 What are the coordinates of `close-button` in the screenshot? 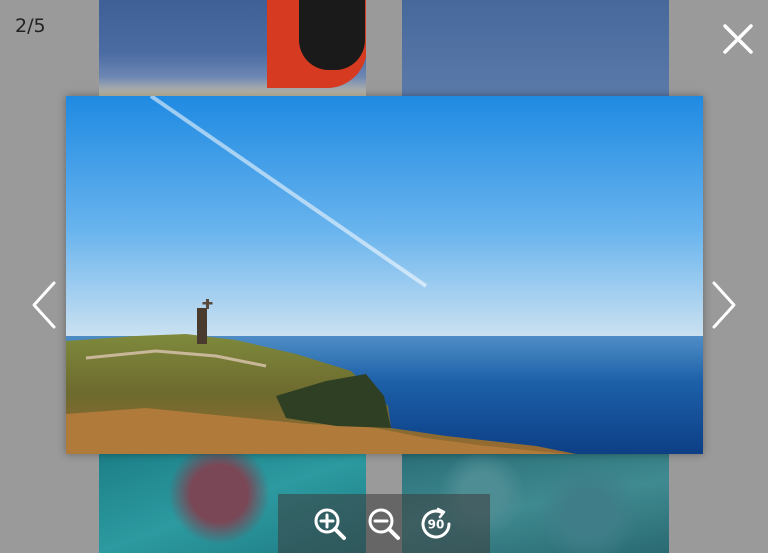 It's located at (738, 39).